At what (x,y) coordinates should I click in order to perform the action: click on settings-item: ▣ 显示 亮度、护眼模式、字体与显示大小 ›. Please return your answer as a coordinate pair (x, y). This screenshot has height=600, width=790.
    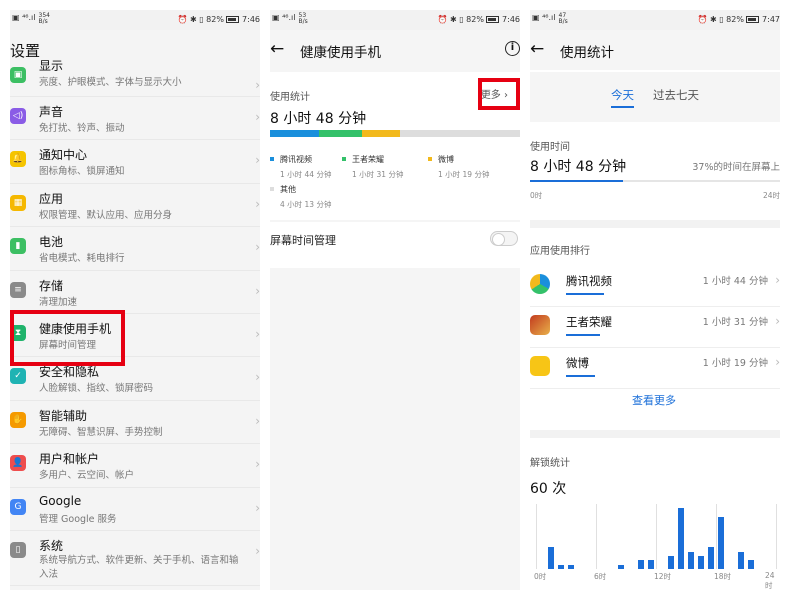
    Looking at the image, I should click on (135, 78).